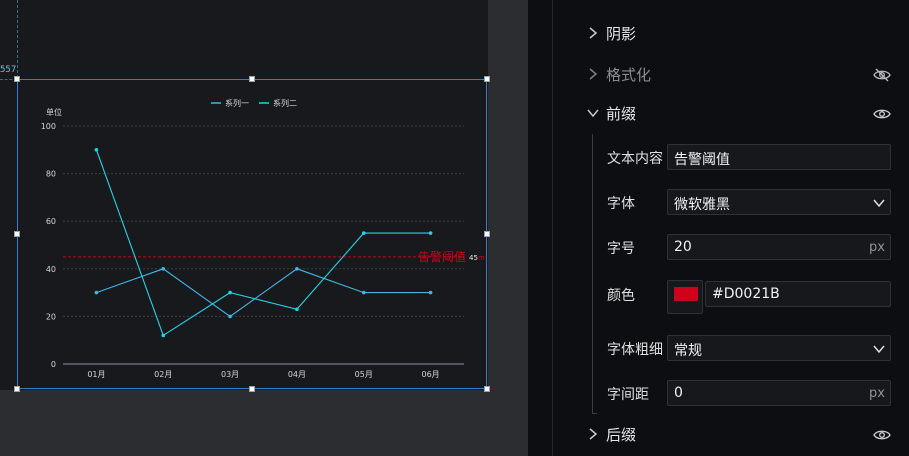 The height and width of the screenshot is (456, 909). What do you see at coordinates (252, 79) in the screenshot?
I see `resize-handle-top-center` at bounding box center [252, 79].